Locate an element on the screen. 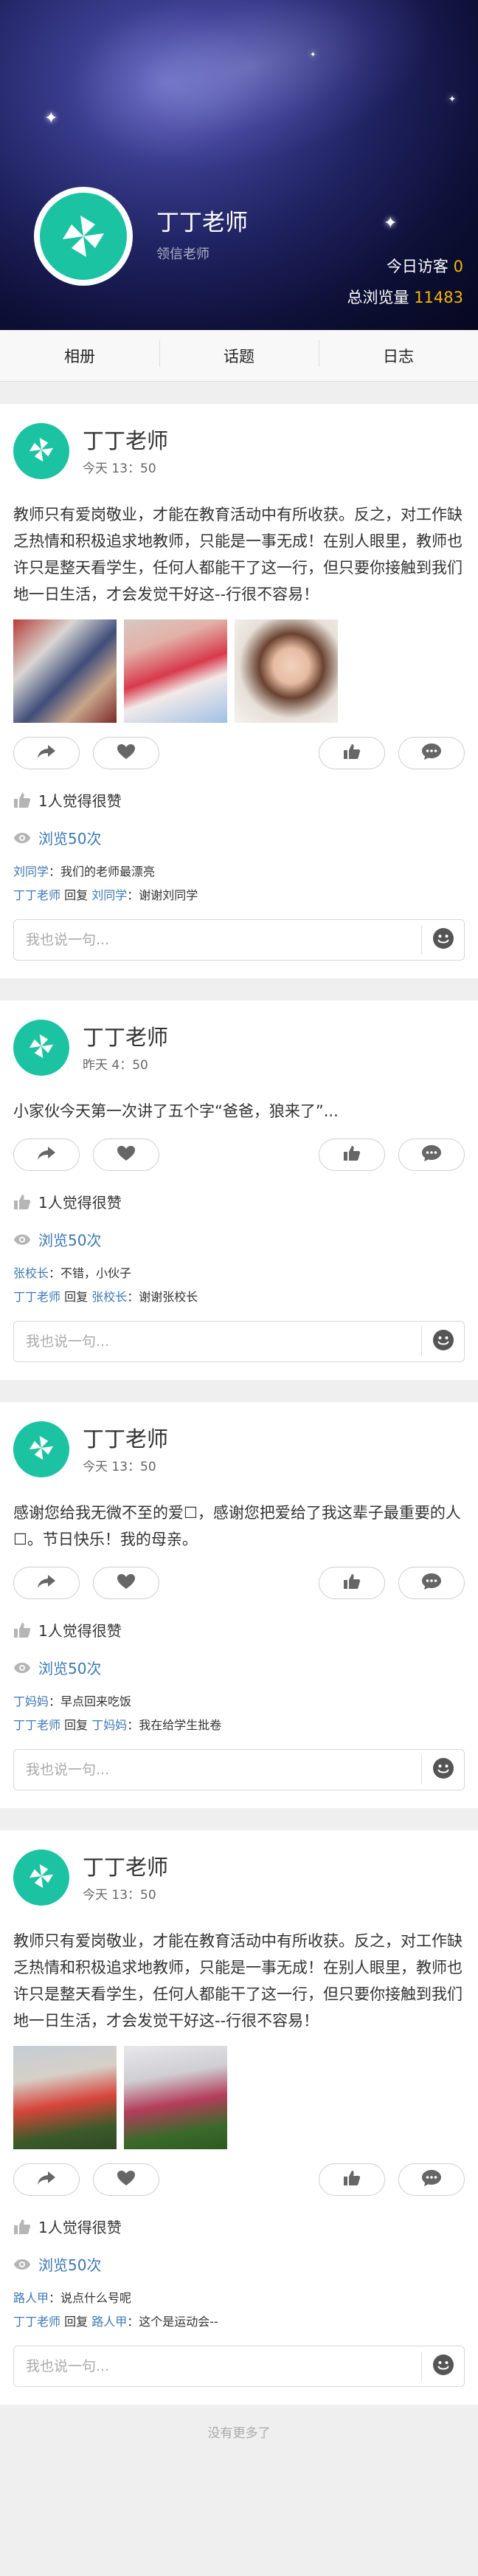 This screenshot has height=2576, width=478. post-images is located at coordinates (239, 671).